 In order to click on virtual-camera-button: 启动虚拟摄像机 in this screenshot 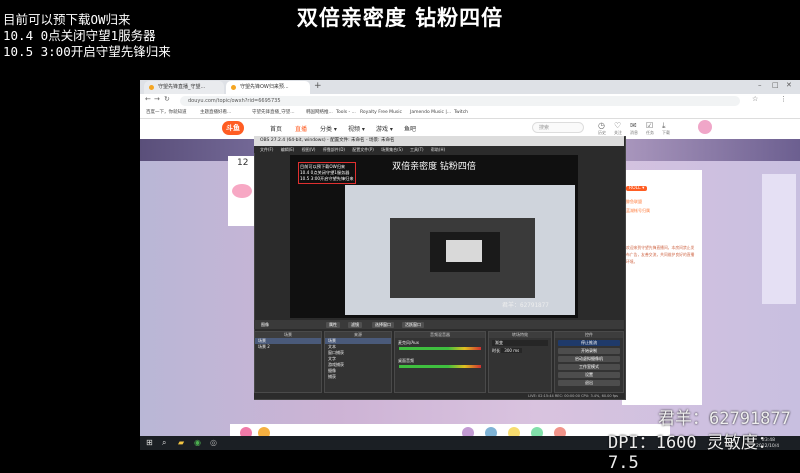, I will do `click(589, 359)`.